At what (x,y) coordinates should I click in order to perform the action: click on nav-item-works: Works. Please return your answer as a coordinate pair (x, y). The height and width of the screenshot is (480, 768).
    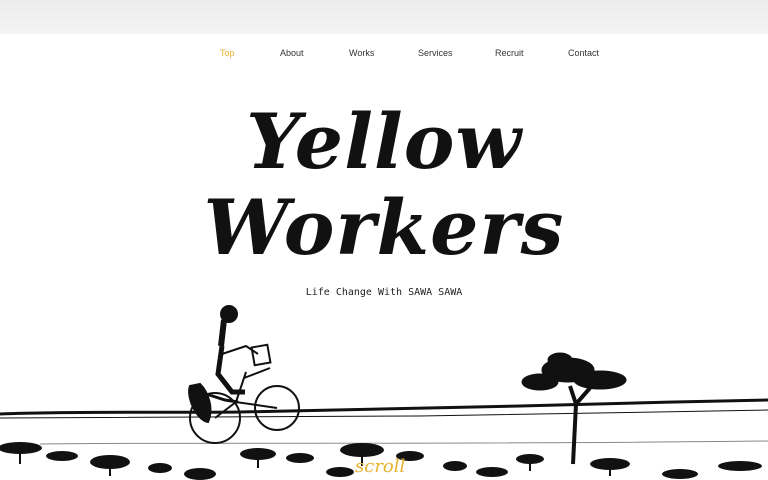
    Looking at the image, I should click on (361, 53).